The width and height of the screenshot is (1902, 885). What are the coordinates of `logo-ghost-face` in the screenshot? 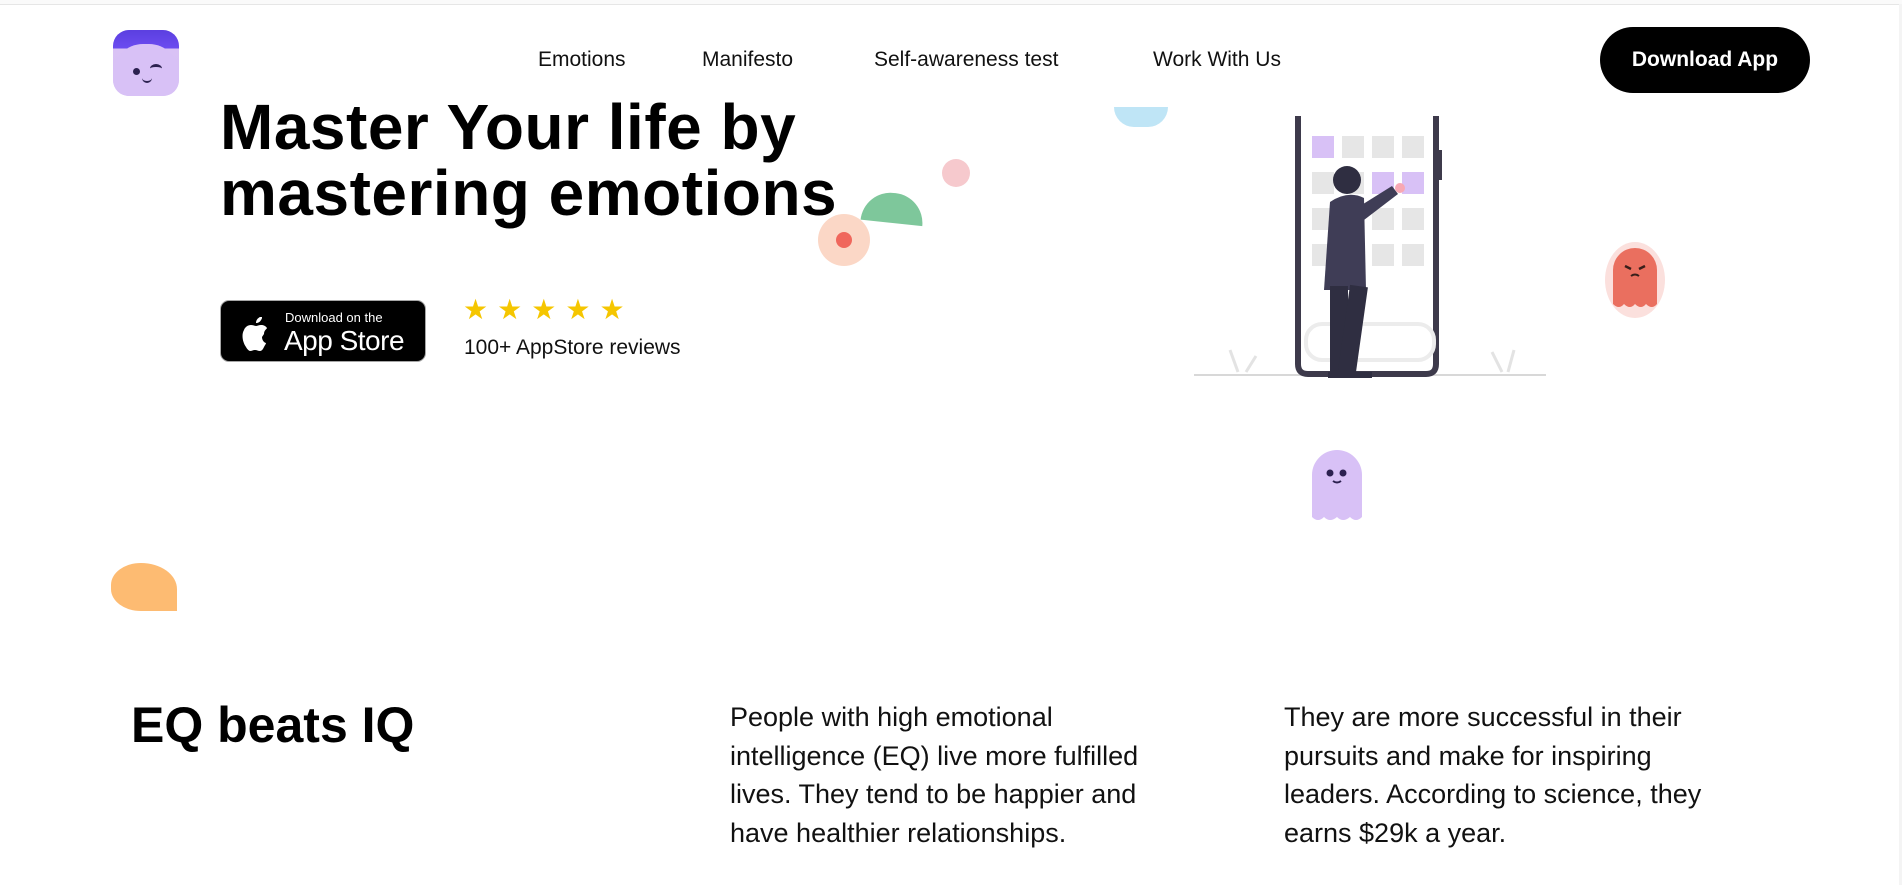 It's located at (146, 70).